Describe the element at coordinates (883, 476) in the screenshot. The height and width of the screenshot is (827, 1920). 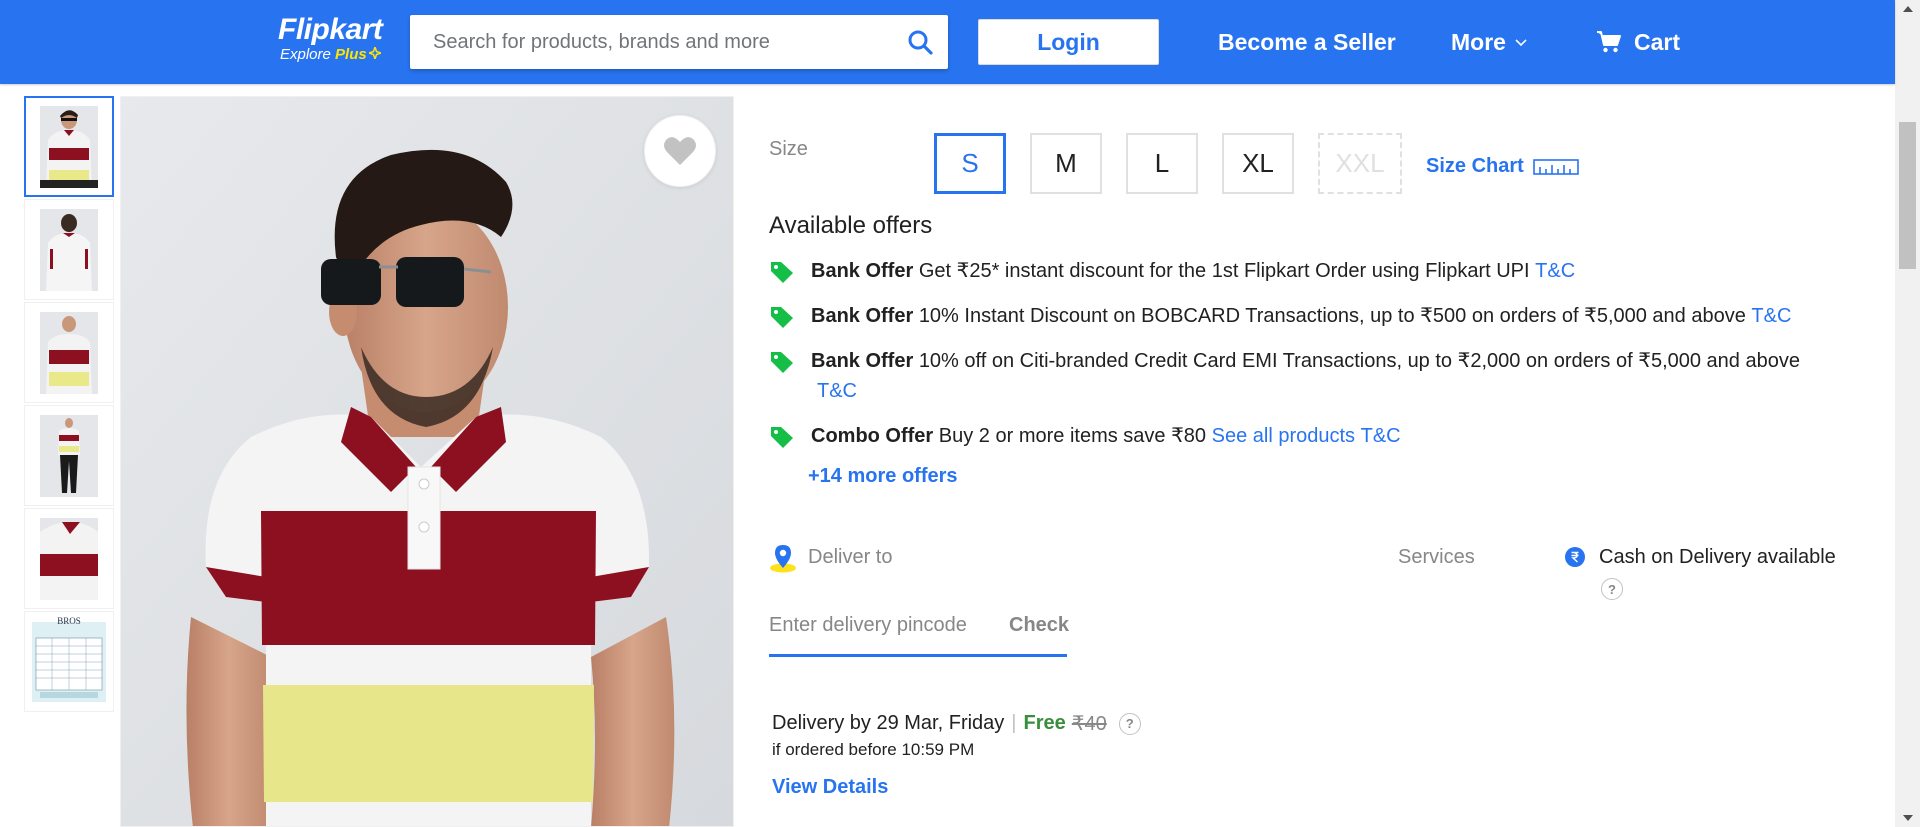
I see `more-offers-link: +14 more offers` at that location.